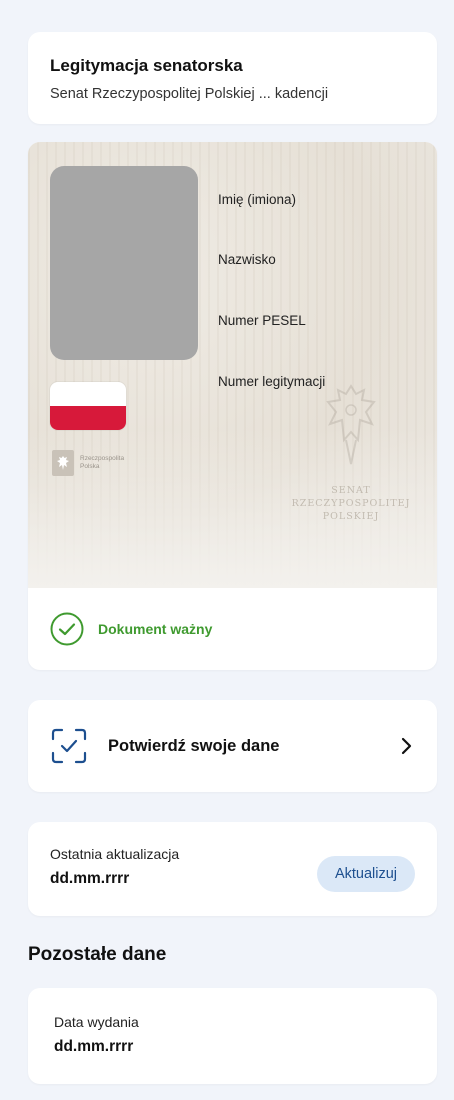 The height and width of the screenshot is (1100, 454). I want to click on chevron-right-icon, so click(406, 746).